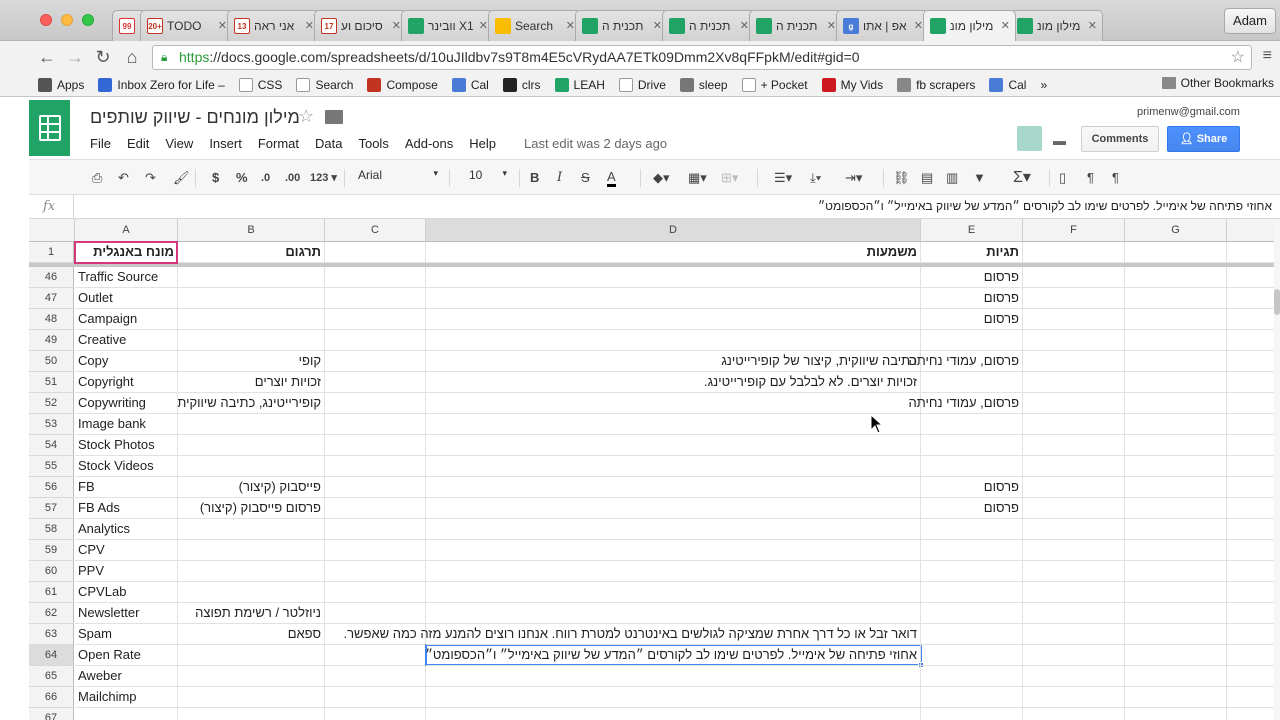 This screenshot has width=1280, height=720. I want to click on row-number: 53, so click(51, 424).